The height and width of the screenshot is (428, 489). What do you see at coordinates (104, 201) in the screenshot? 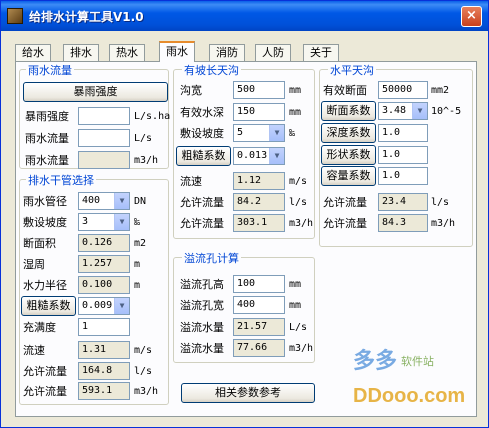
I see `pipe-diameter-select: 400 ▼` at bounding box center [104, 201].